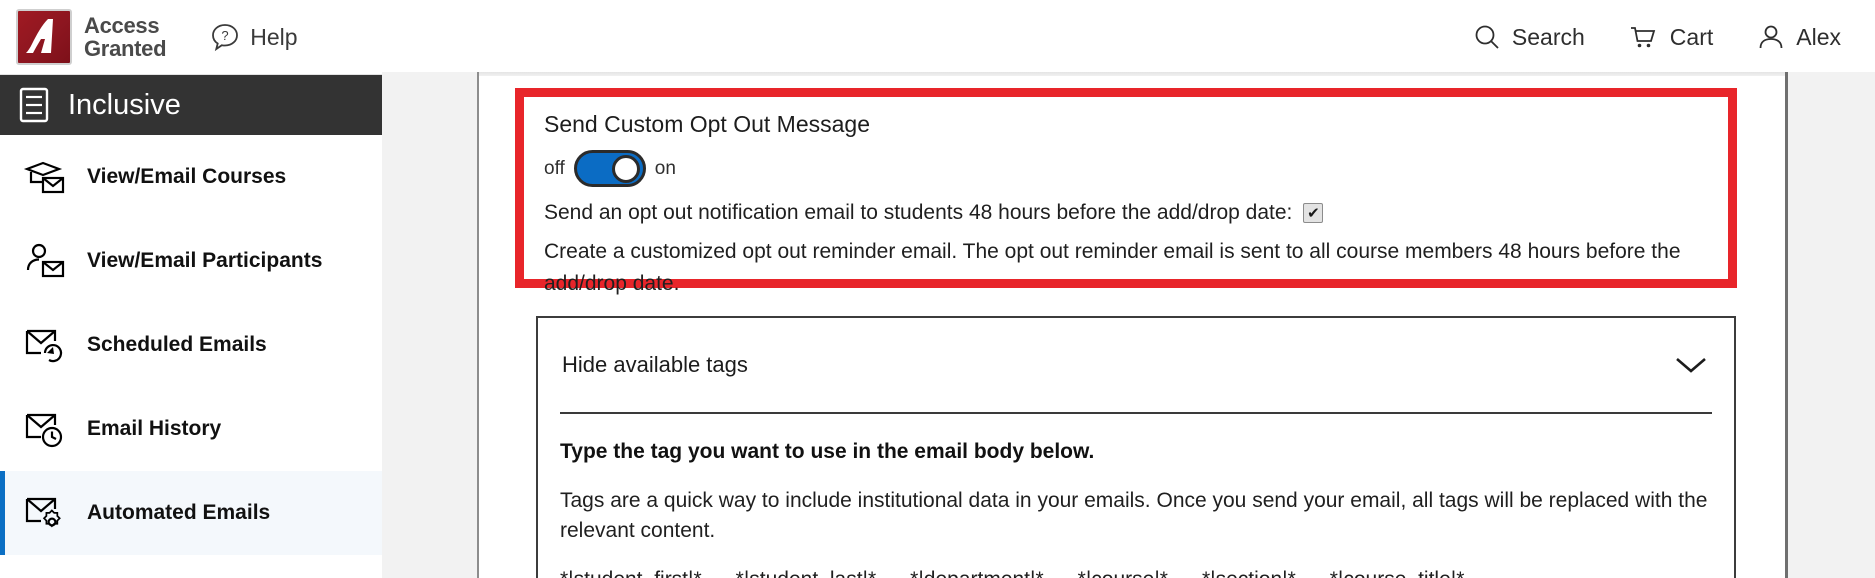  I want to click on sidebar-item-view-email-courses: View/Email Courses, so click(191, 177).